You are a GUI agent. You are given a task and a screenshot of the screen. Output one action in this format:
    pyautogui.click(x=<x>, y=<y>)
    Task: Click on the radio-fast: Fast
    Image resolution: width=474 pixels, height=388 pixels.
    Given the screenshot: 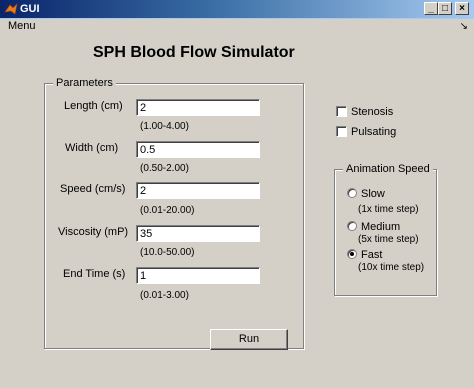 What is the action you would take?
    pyautogui.click(x=364, y=255)
    